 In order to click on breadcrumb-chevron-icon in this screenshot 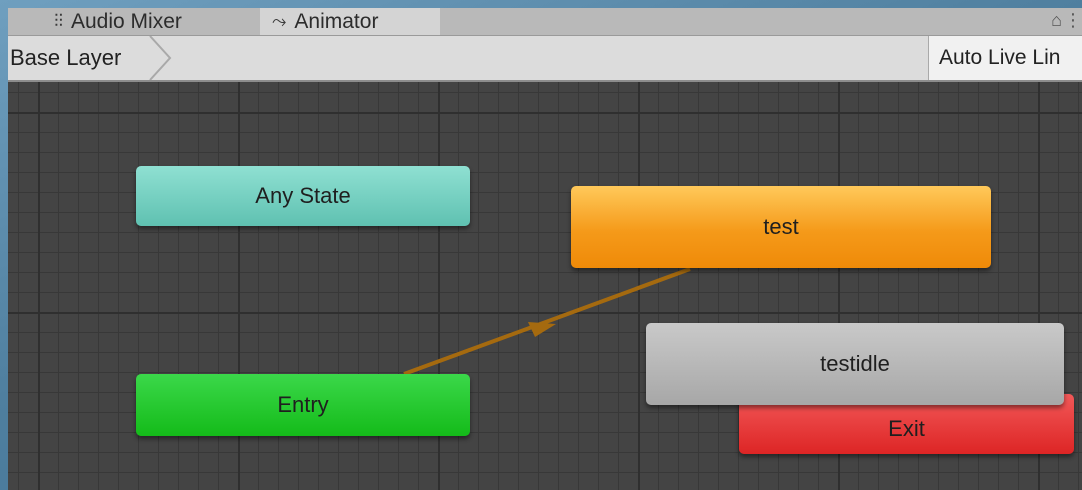, I will do `click(160, 58)`.